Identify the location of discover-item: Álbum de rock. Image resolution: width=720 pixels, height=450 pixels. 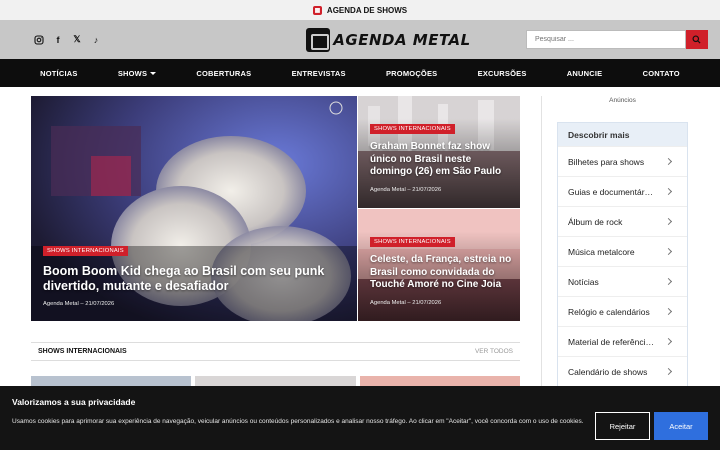
(622, 221).